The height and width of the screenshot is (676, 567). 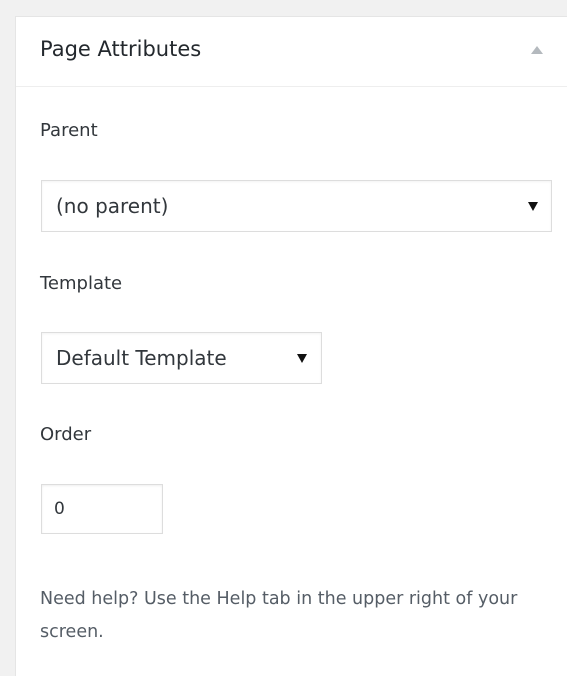 What do you see at coordinates (81, 283) in the screenshot?
I see `template-label: Template` at bounding box center [81, 283].